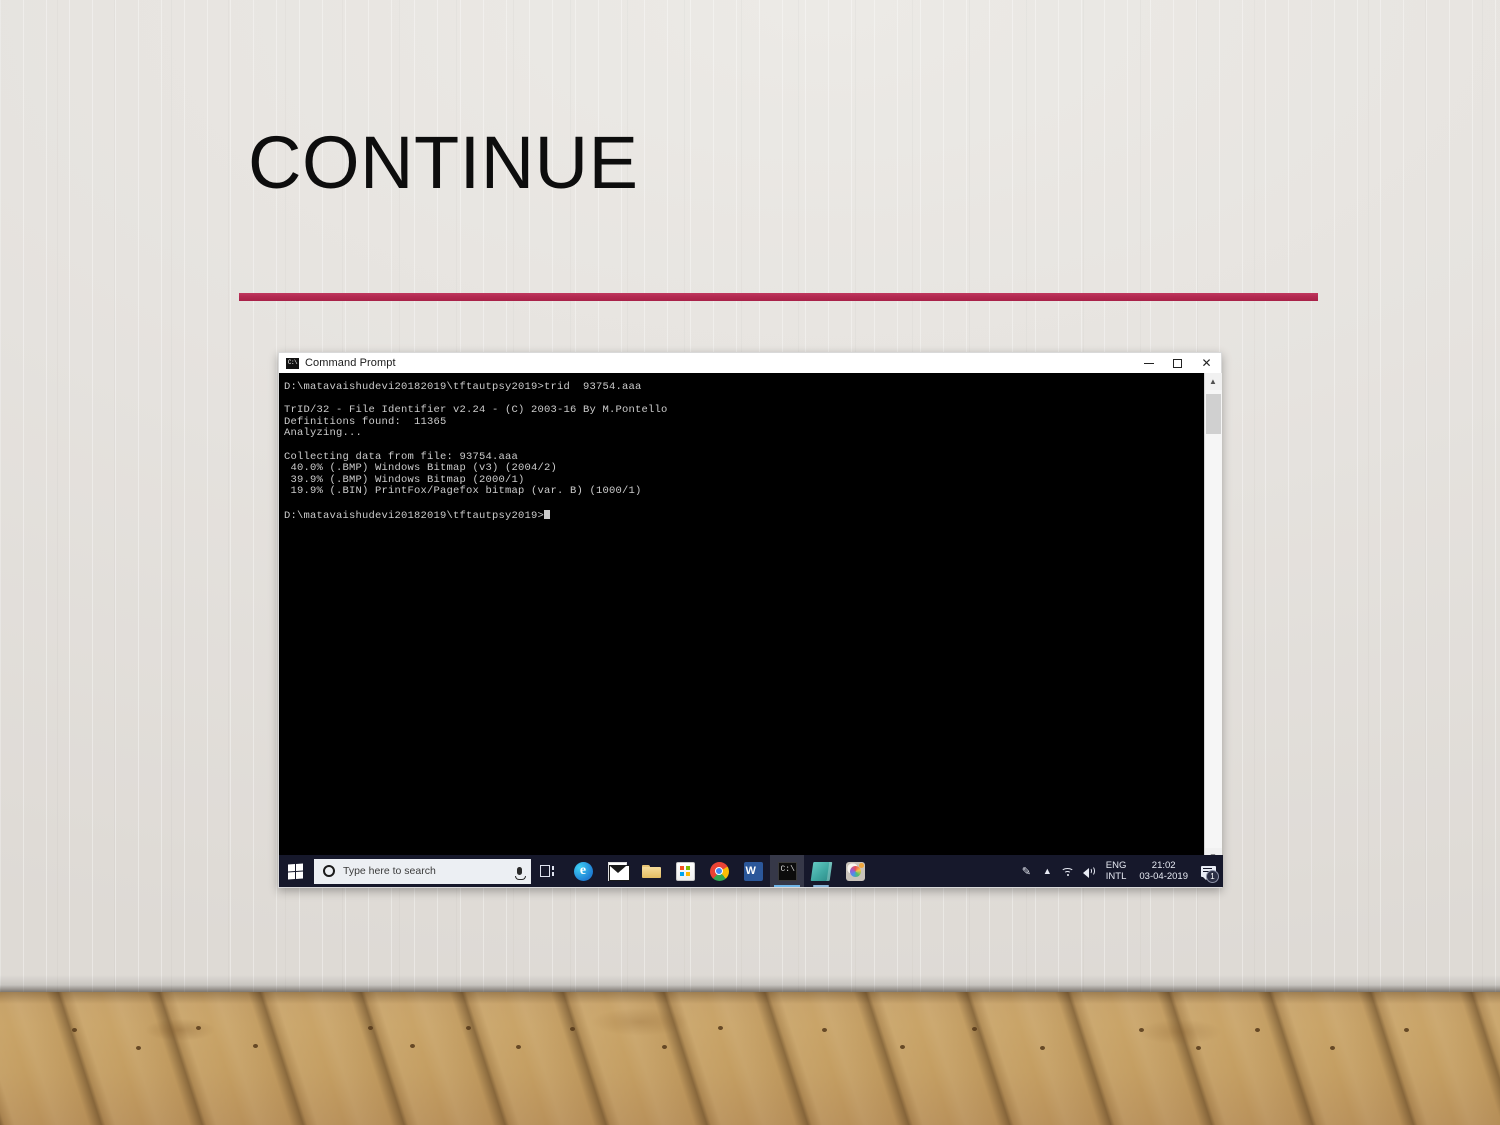 The width and height of the screenshot is (1500, 1125). What do you see at coordinates (520, 873) in the screenshot?
I see `microphone-icon` at bounding box center [520, 873].